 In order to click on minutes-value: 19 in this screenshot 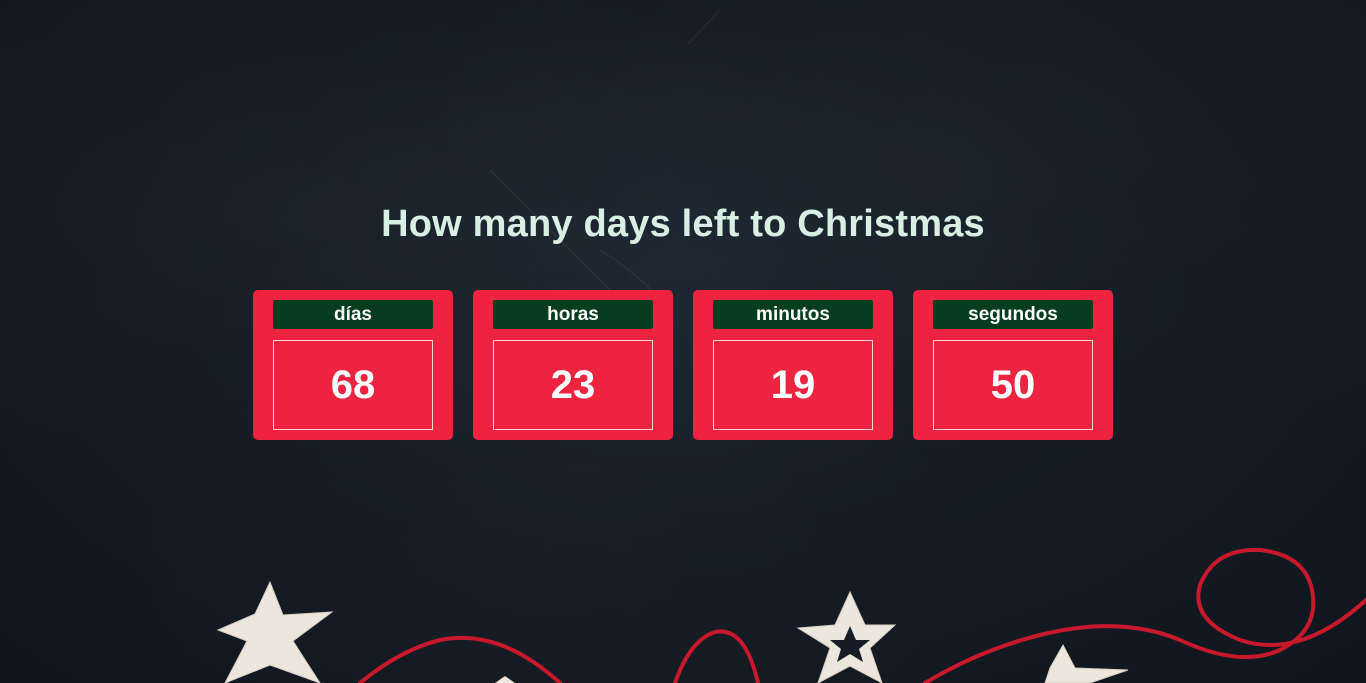, I will do `click(793, 385)`.